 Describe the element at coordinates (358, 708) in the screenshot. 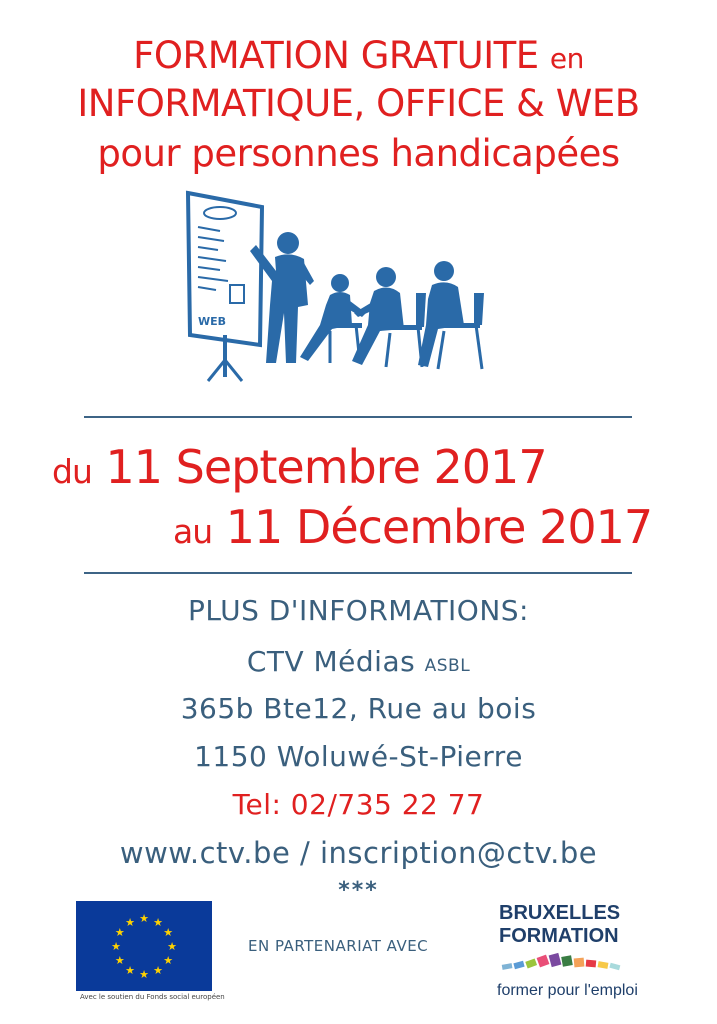

I see `address-line-1: 365b Bte12, Rue au bois` at that location.